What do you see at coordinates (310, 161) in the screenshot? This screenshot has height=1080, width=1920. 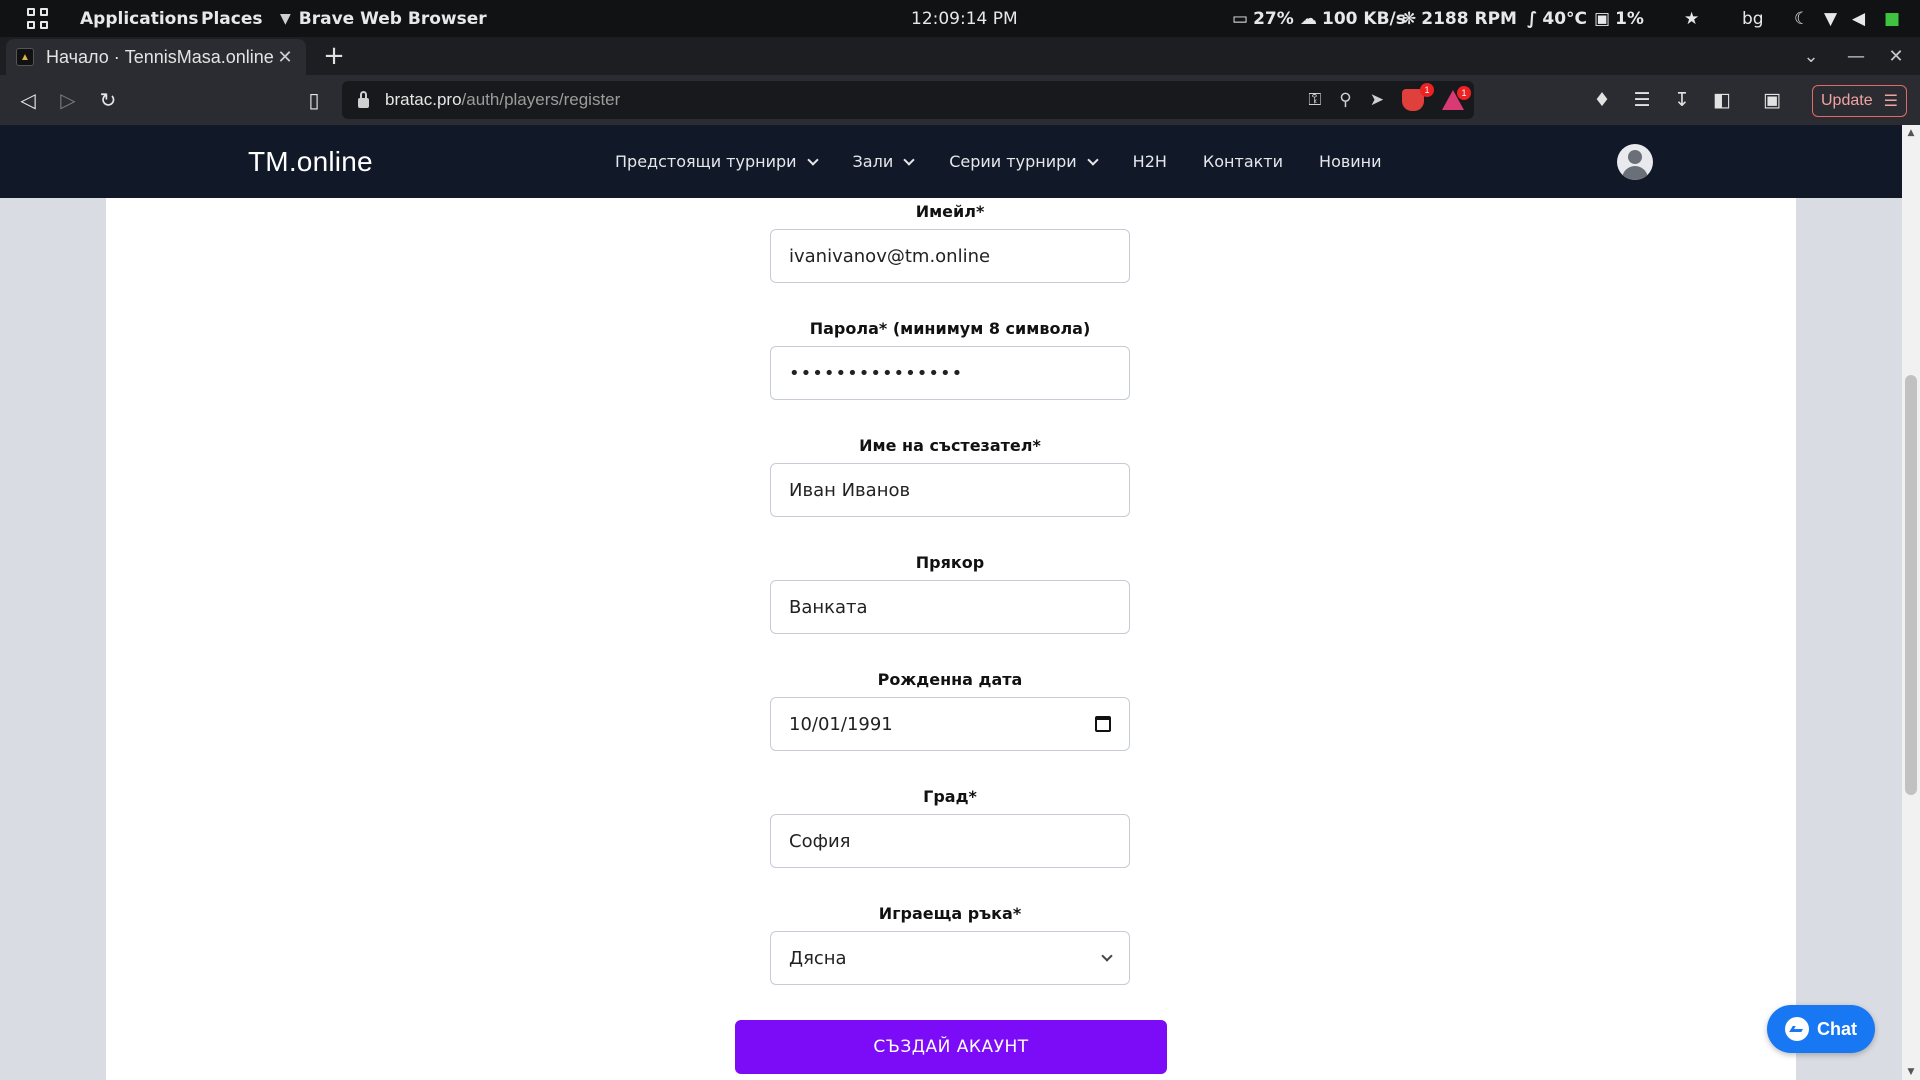 I see `site-logo: TM.online` at bounding box center [310, 161].